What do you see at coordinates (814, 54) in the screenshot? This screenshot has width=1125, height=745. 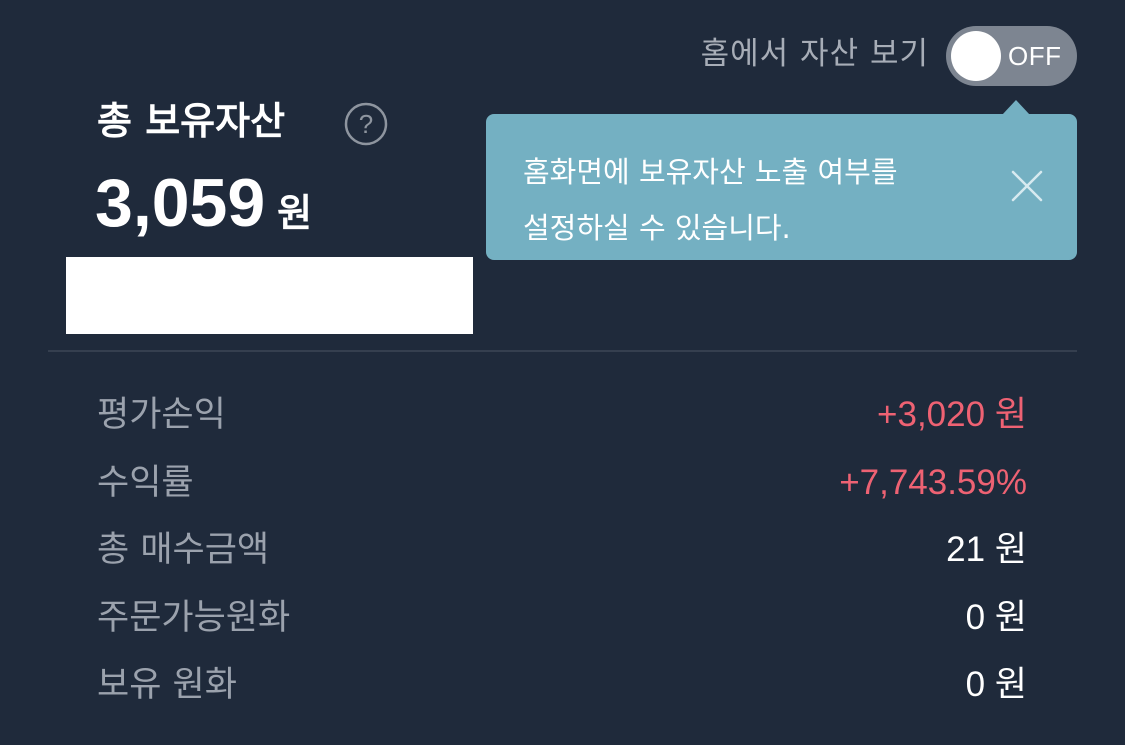 I see `home-asset-toggle-label: 홈에서 자산 보기` at bounding box center [814, 54].